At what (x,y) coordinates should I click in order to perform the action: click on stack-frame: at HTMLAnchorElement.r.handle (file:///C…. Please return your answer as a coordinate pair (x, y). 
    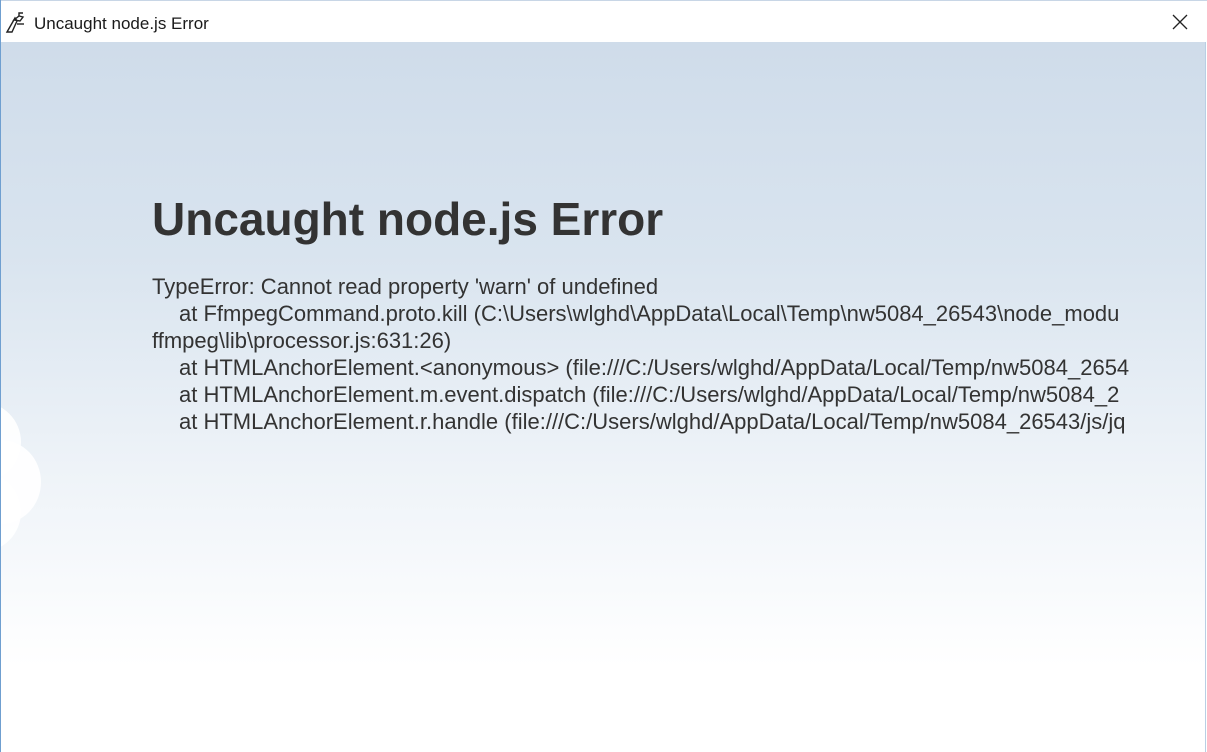
    Looking at the image, I should click on (652, 421).